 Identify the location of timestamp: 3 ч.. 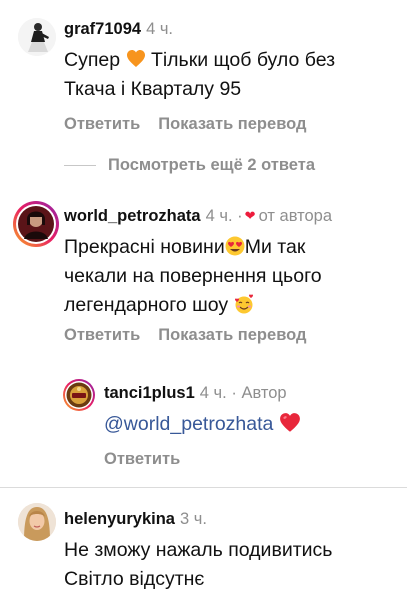
(193, 519).